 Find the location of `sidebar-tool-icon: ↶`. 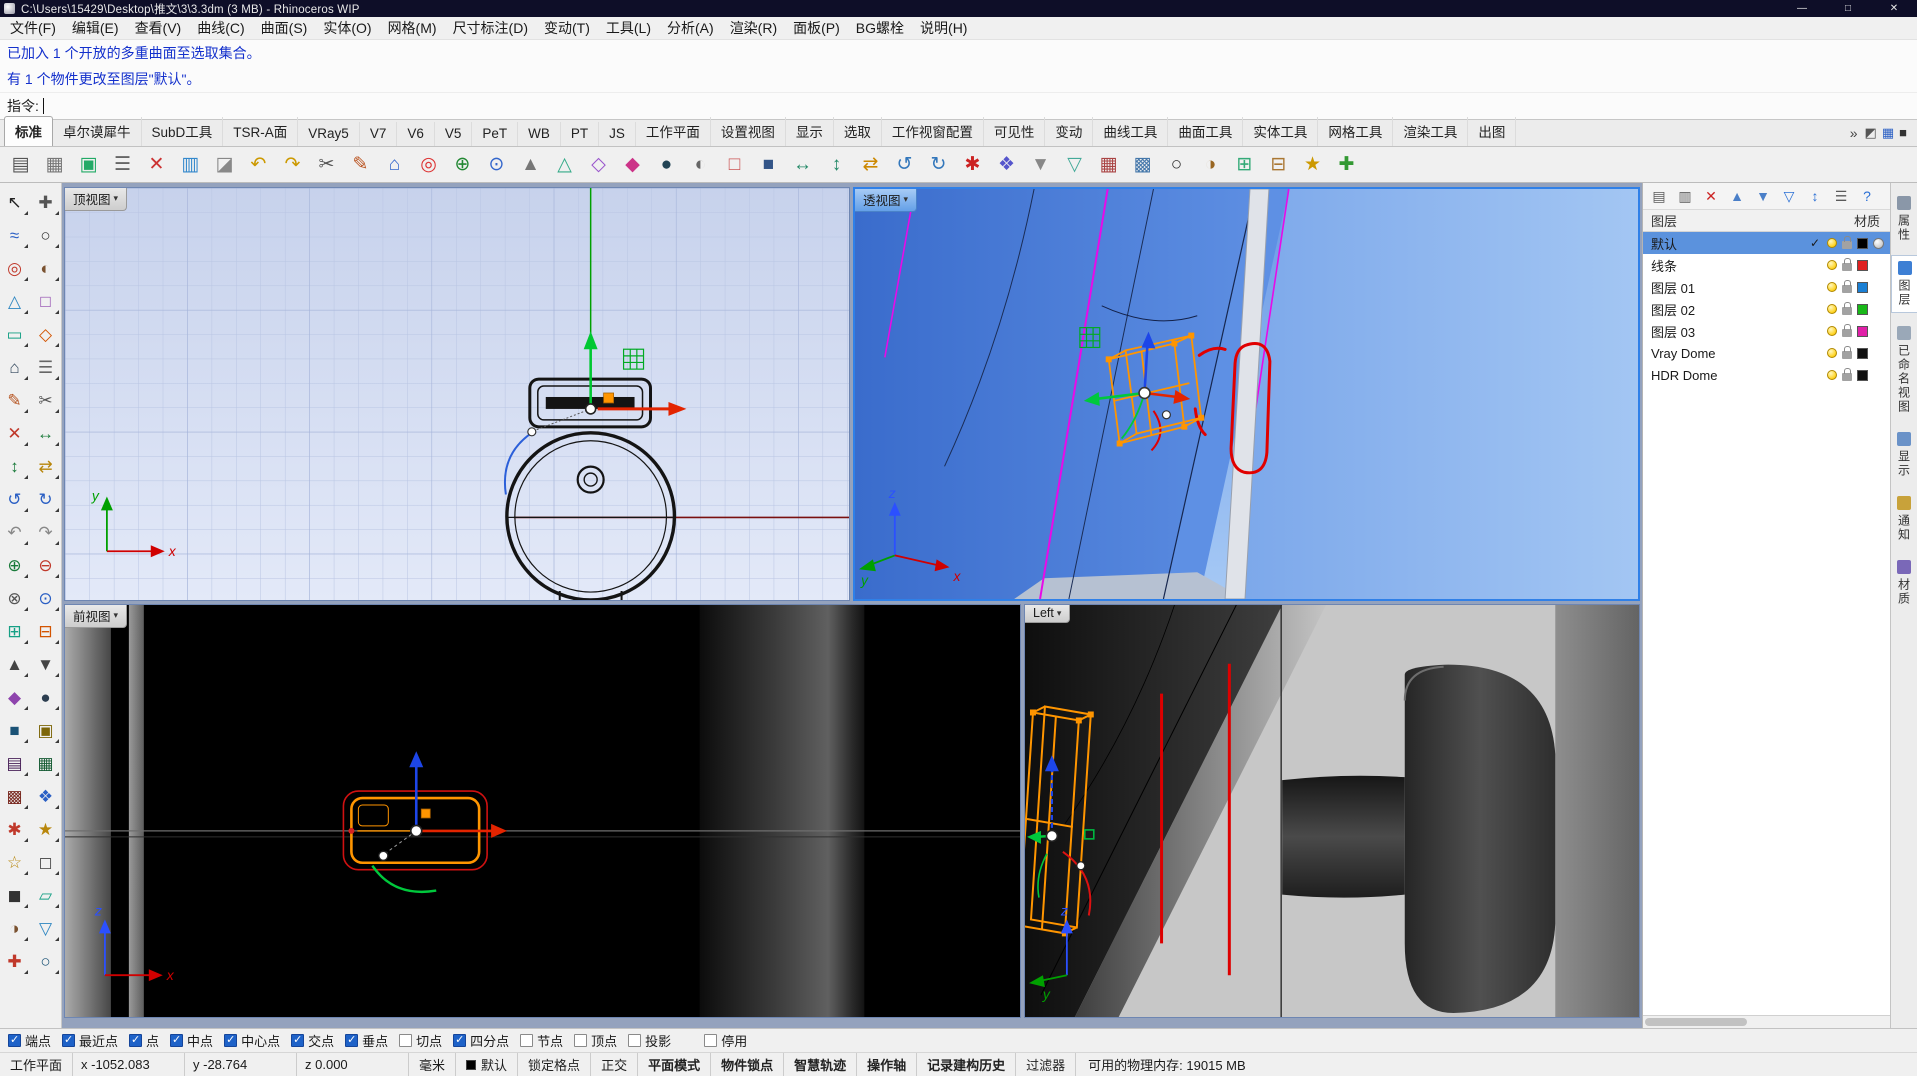

sidebar-tool-icon: ↶ is located at coordinates (15, 532).